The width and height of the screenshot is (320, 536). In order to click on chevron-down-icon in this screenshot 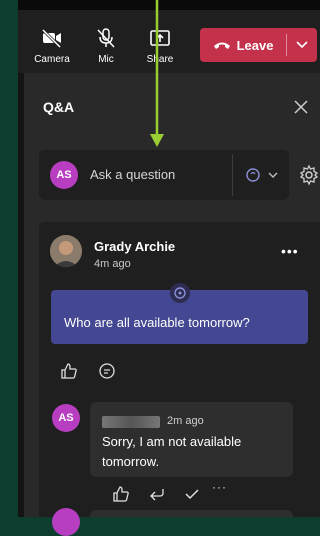, I will do `click(302, 45)`.